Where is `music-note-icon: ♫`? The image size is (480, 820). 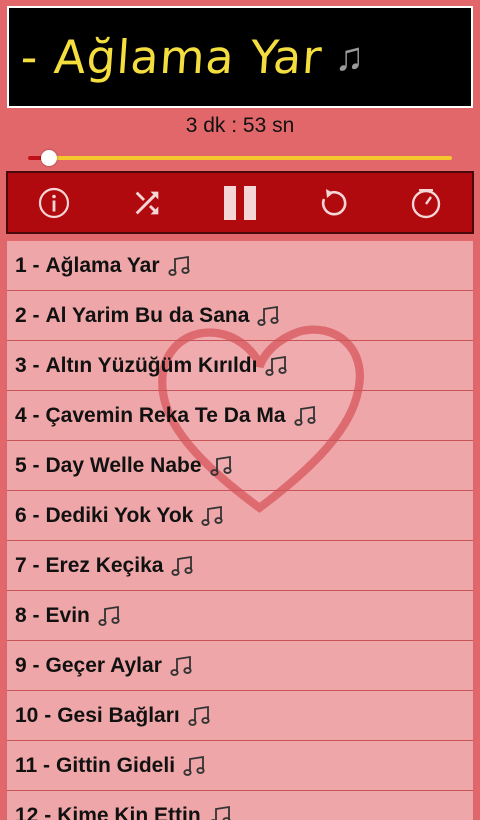
music-note-icon: ♫ is located at coordinates (349, 56).